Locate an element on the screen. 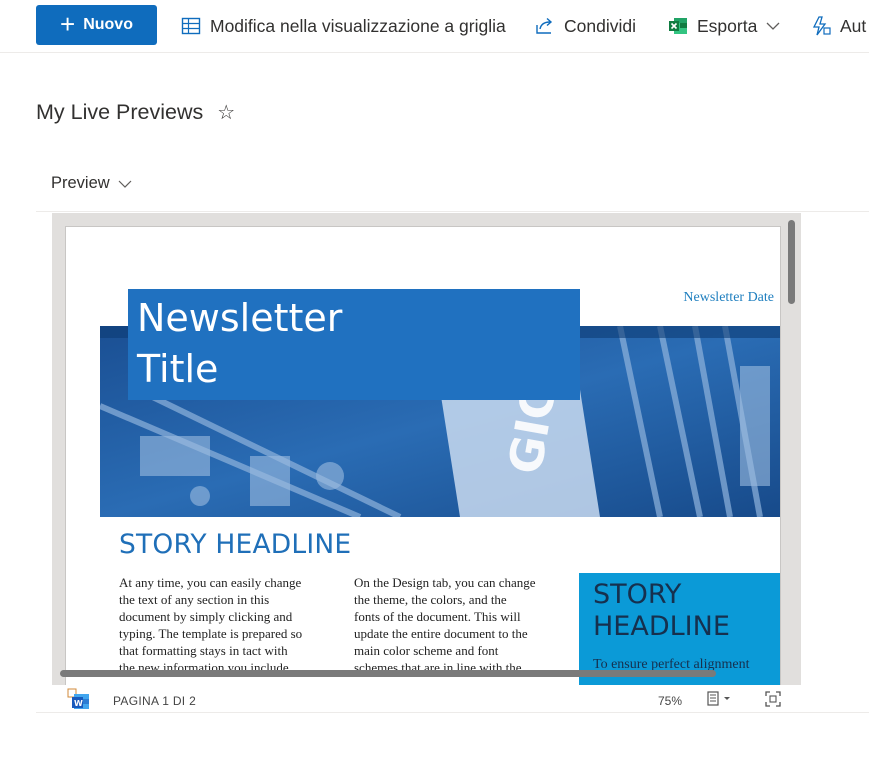 The image size is (869, 768). export-label: Esporta is located at coordinates (727, 25).